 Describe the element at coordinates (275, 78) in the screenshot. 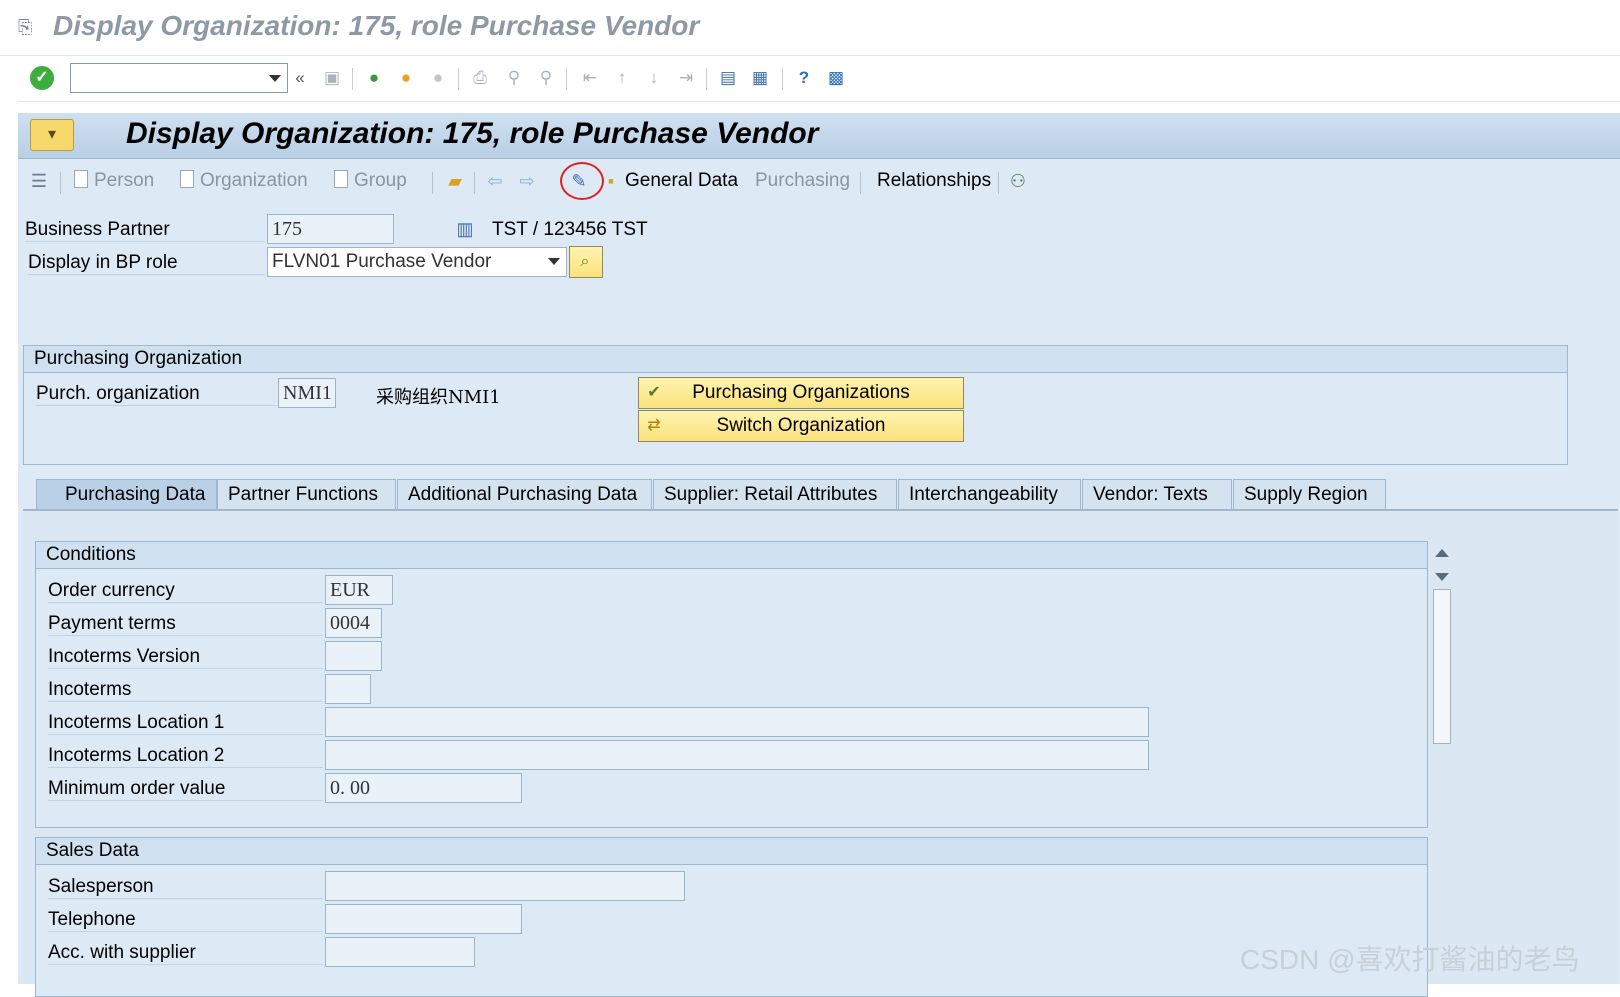

I see `command-dropdown-icon` at that location.